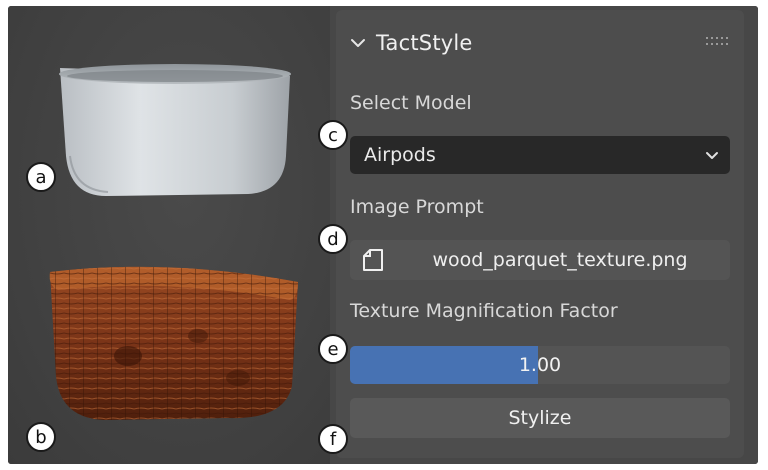  Describe the element at coordinates (333, 135) in the screenshot. I see `callout-c: c` at that location.